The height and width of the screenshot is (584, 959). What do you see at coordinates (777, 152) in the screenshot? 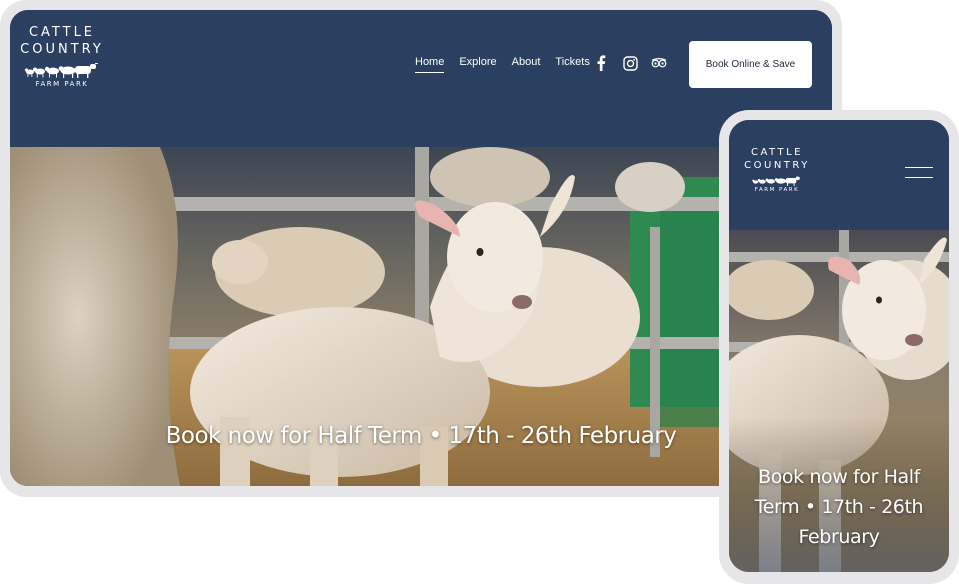
I see `mobile-logo-line-1: CATTLE` at bounding box center [777, 152].